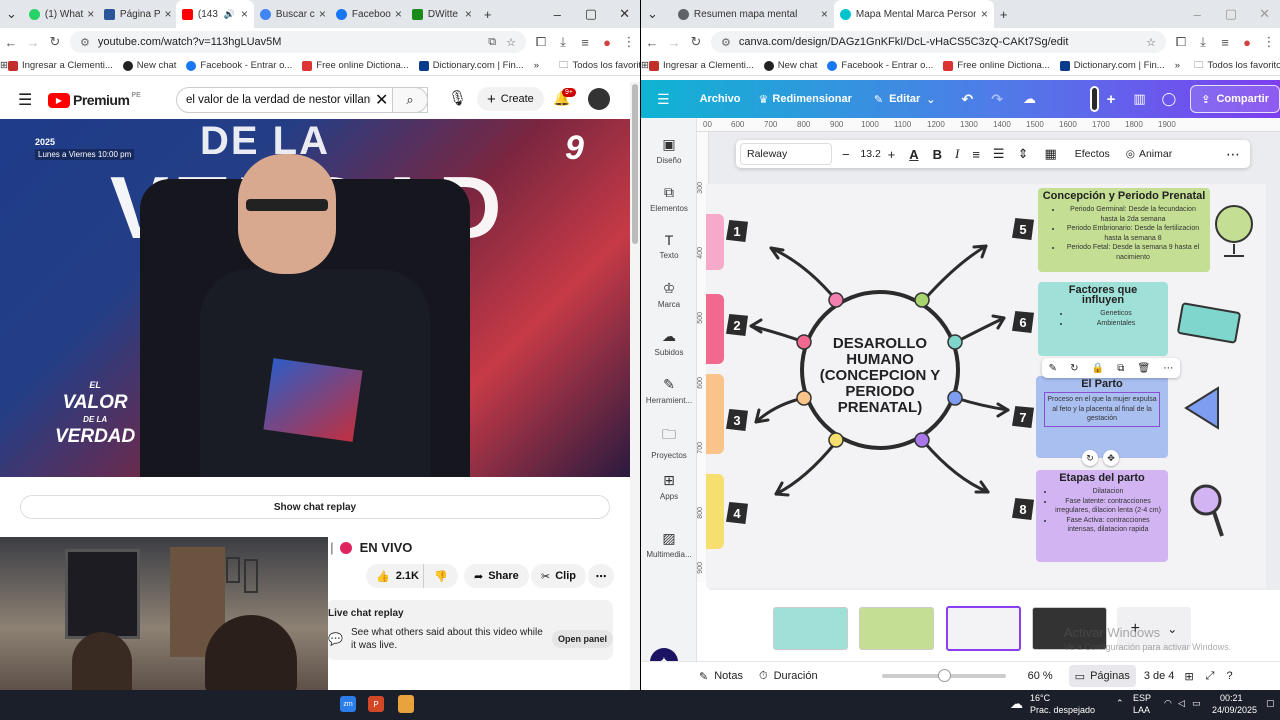 The image size is (1280, 720). I want to click on wifi-icon: ◠, so click(1168, 703).